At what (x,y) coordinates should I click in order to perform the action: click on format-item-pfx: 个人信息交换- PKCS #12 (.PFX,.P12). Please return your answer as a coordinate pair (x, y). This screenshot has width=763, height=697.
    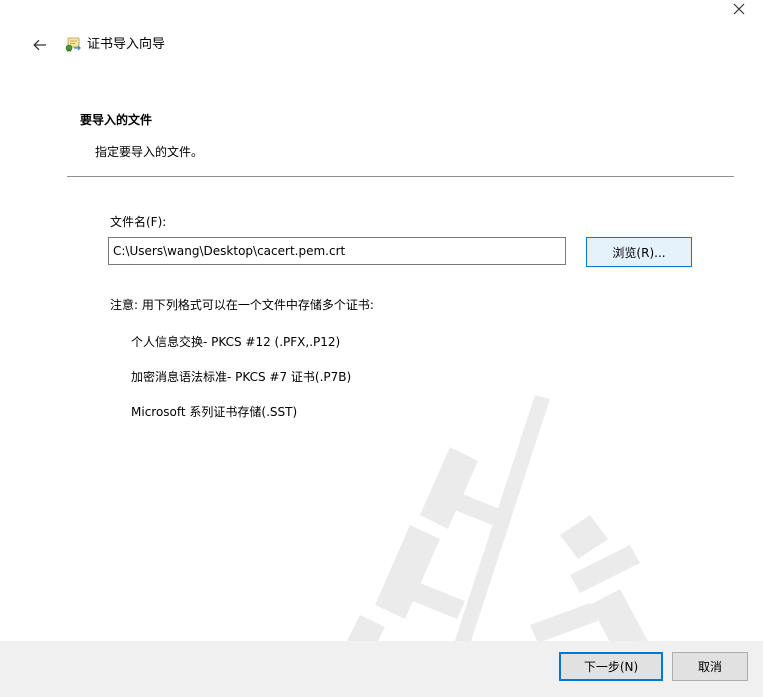
    Looking at the image, I should click on (236, 342).